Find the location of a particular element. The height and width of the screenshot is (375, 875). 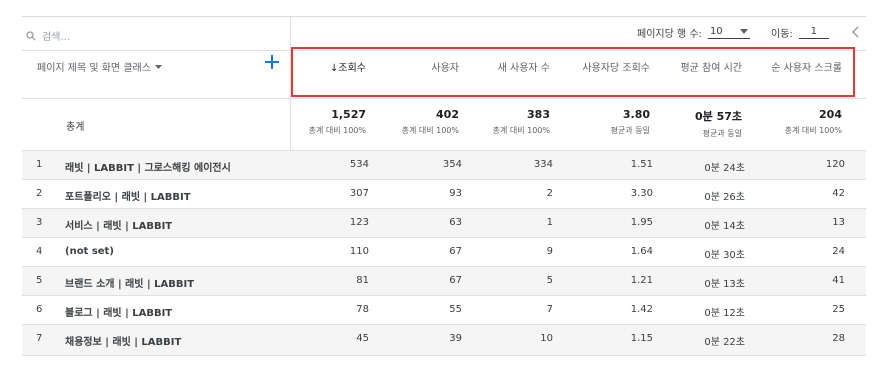

row-users: 354 is located at coordinates (452, 164).